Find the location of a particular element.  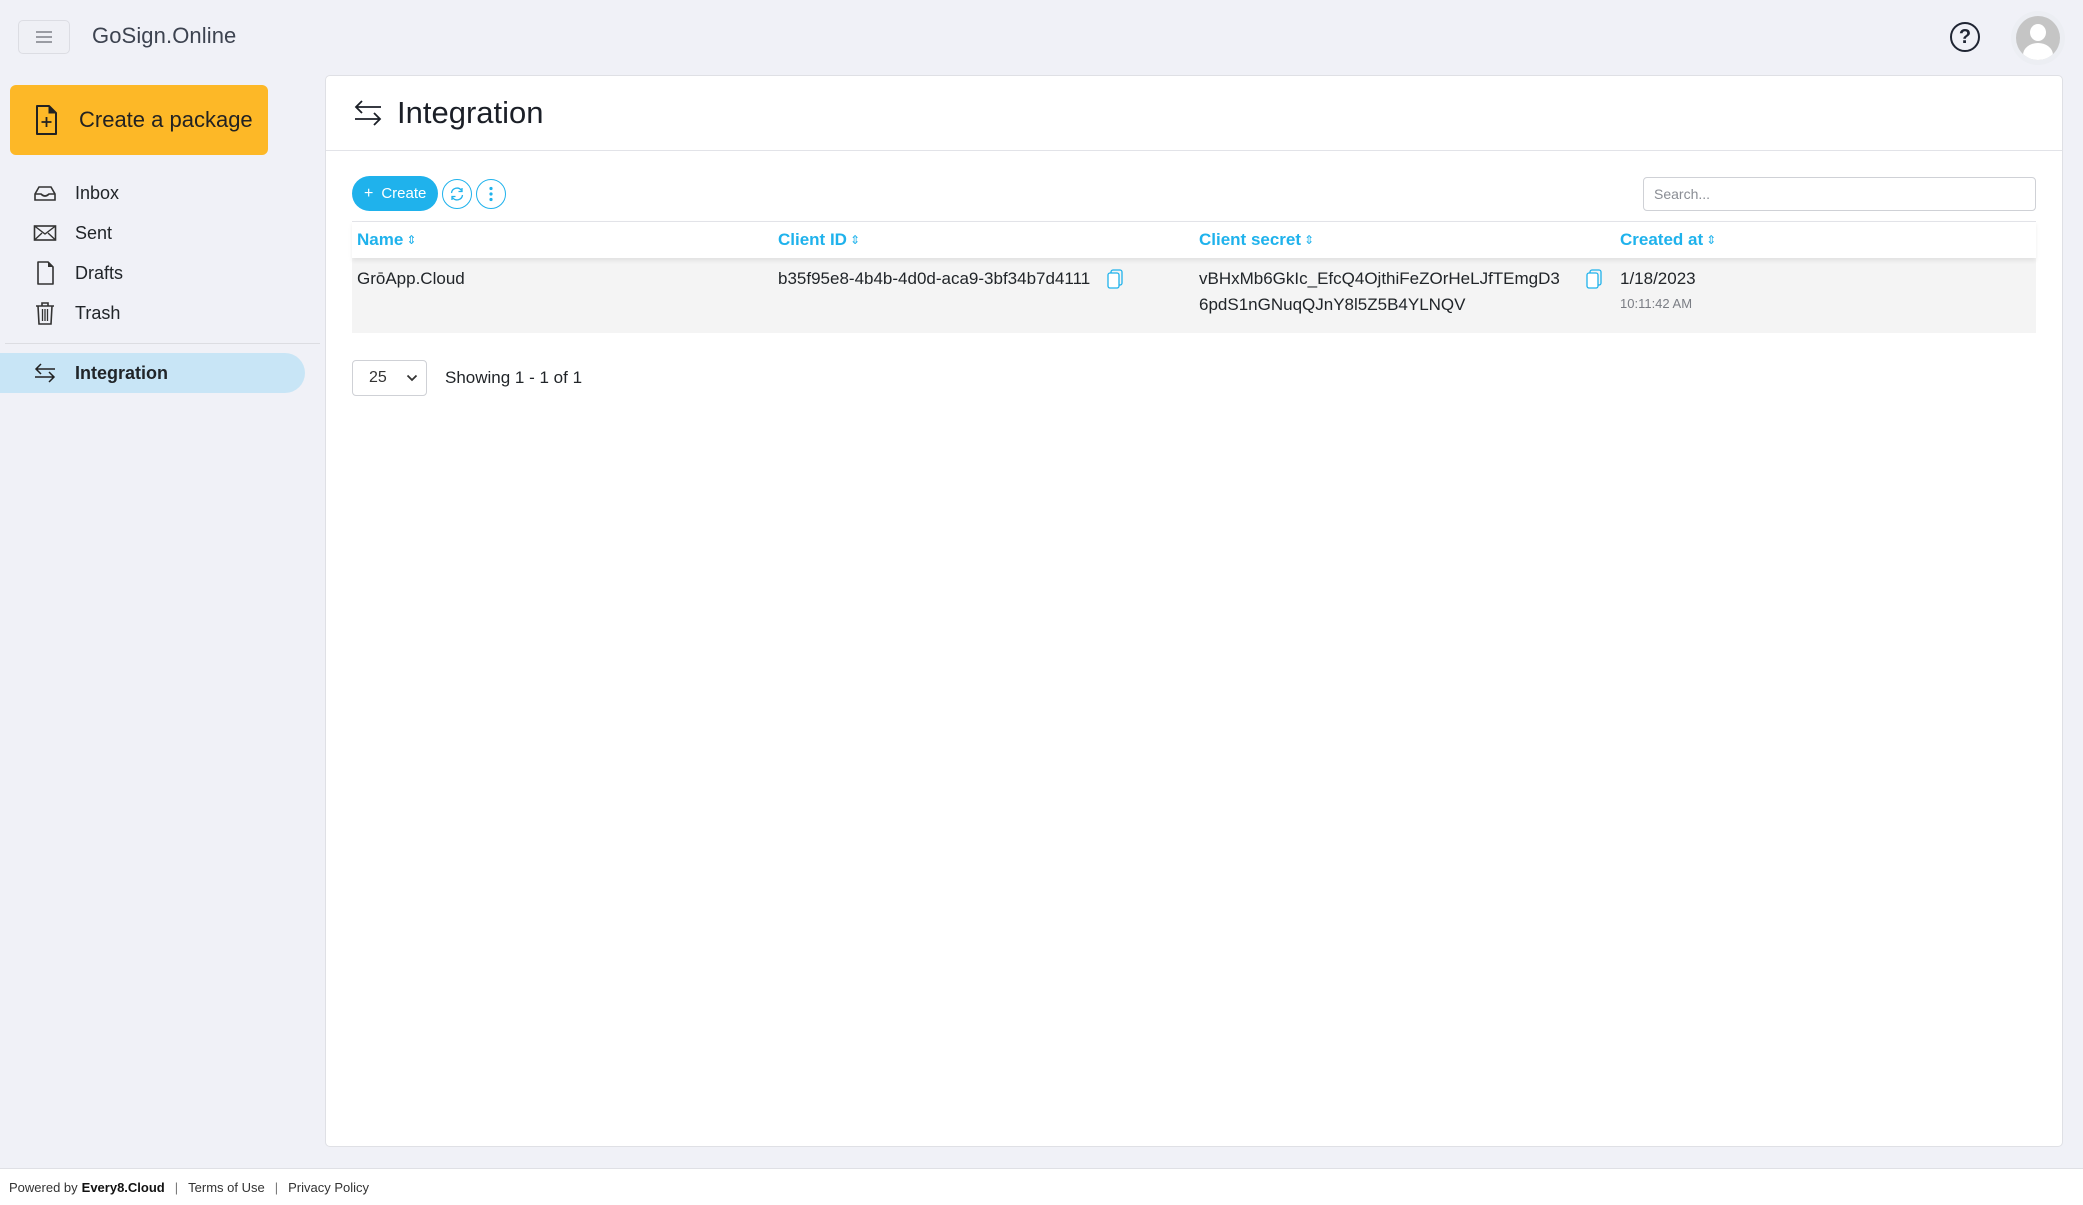

user-icon is located at coordinates (2038, 38).